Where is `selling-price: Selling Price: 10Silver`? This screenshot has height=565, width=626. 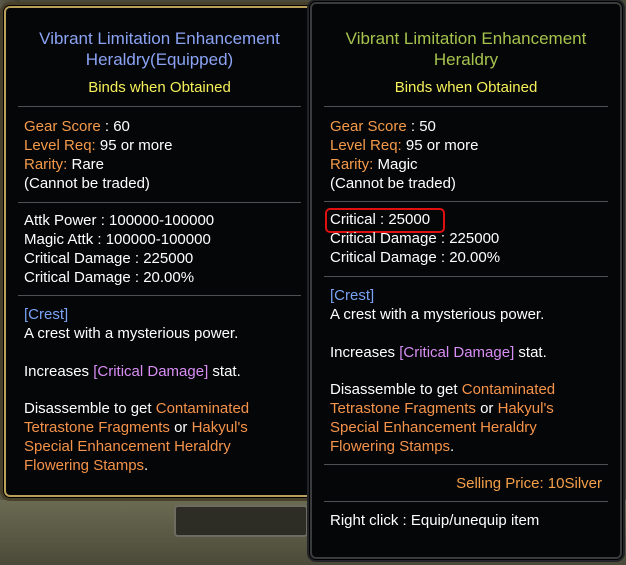
selling-price: Selling Price: 10Silver is located at coordinates (529, 483).